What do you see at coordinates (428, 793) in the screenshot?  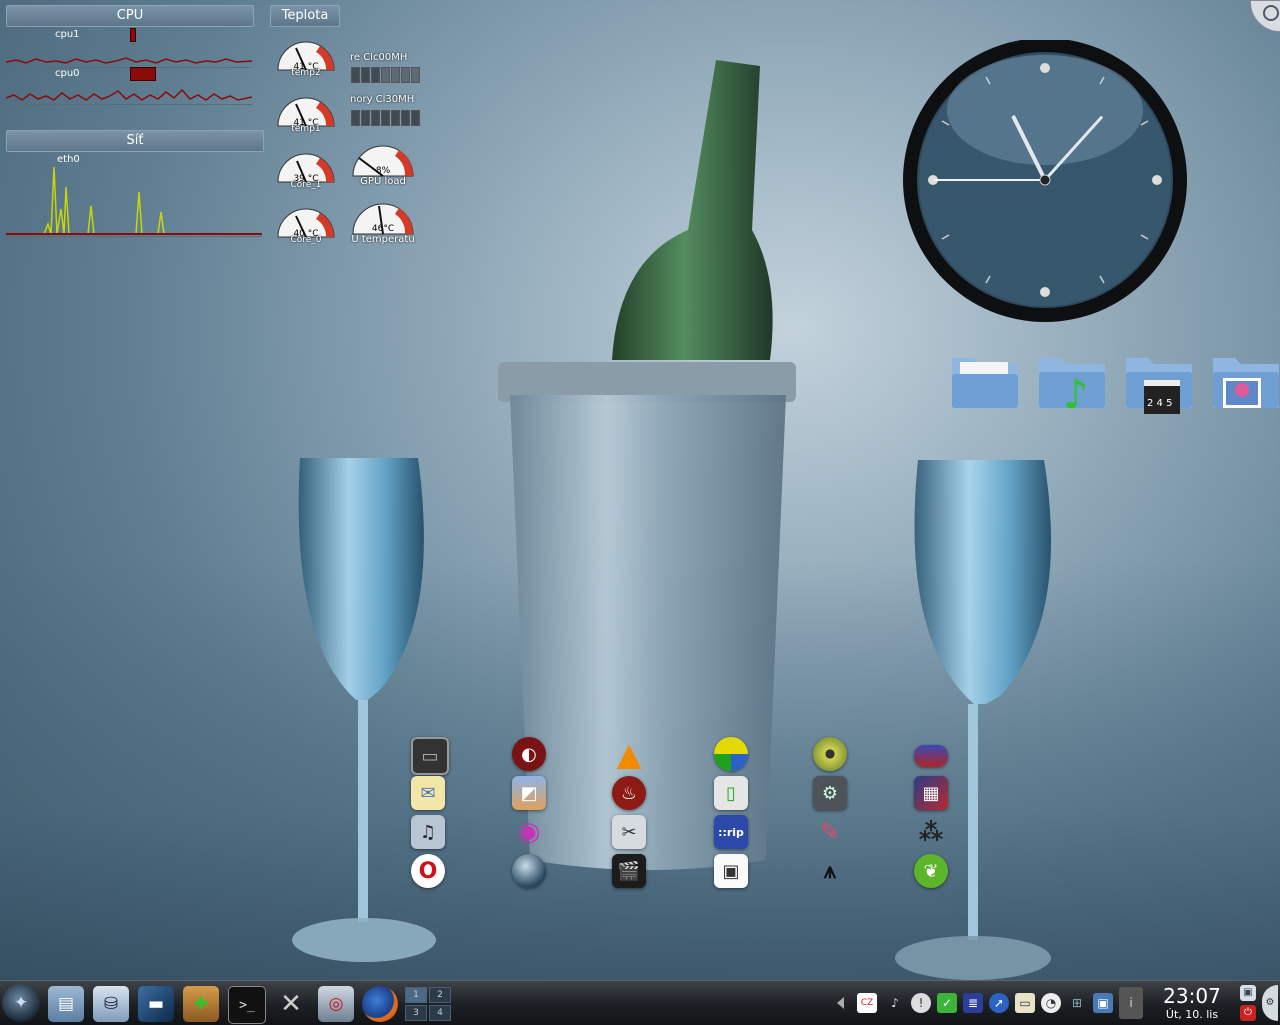 I see `mail-app-icon: ✉` at bounding box center [428, 793].